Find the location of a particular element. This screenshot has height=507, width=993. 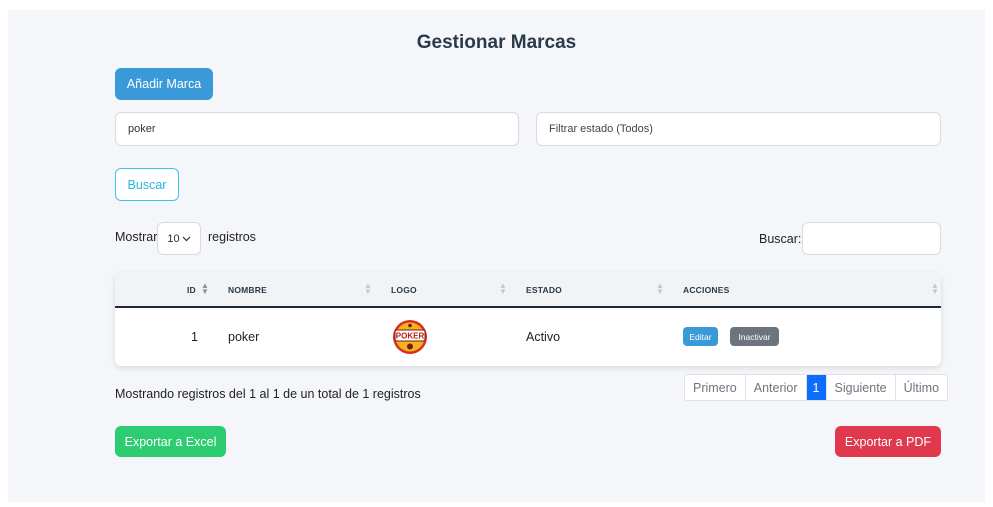

pagination: Primero Anterior 1 Siguiente Último is located at coordinates (816, 387).